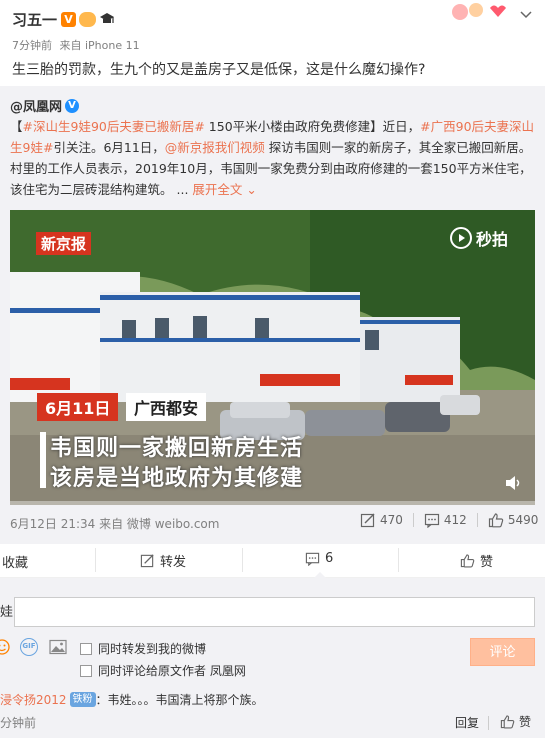 The width and height of the screenshot is (545, 738). I want to click on like-button: 赞, so click(476, 560).